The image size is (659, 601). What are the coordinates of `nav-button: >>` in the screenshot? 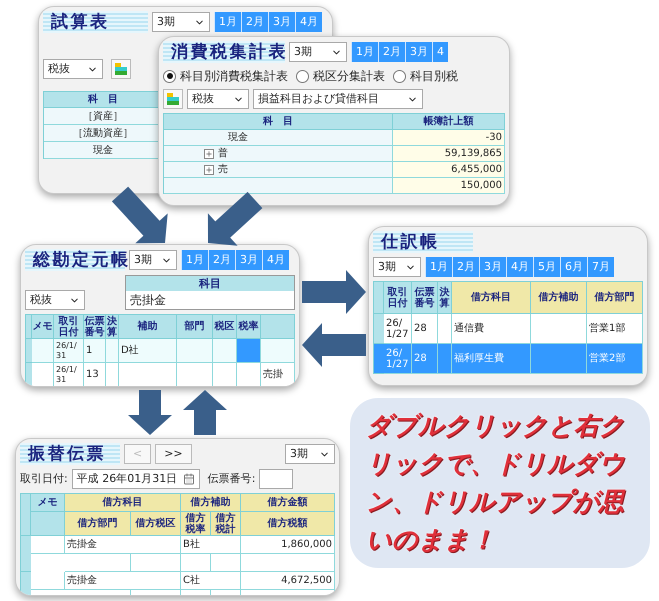 It's located at (173, 454).